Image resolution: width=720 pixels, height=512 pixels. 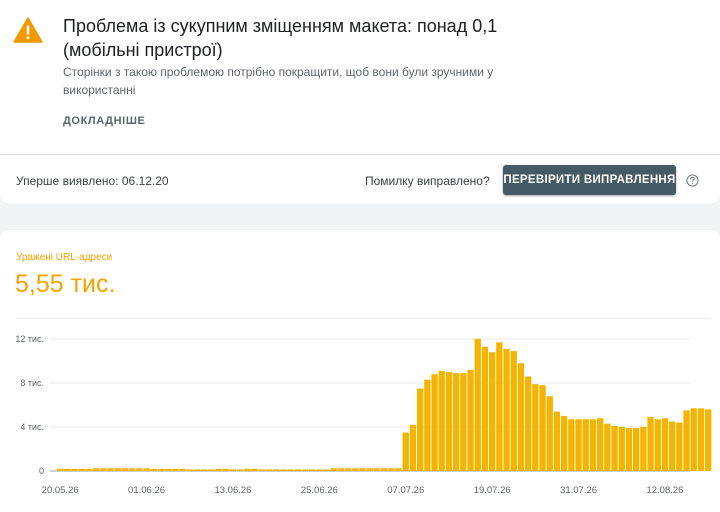 I want to click on validate-fix-button: ПЕРЕВІРИТИ ВИПРАВЛЕННЯ, so click(x=589, y=180).